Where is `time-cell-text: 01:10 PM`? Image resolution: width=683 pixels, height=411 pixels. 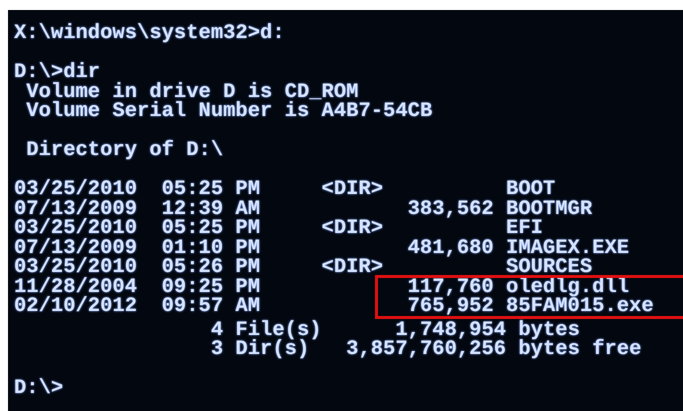
time-cell-text: 01:10 PM is located at coordinates (212, 248).